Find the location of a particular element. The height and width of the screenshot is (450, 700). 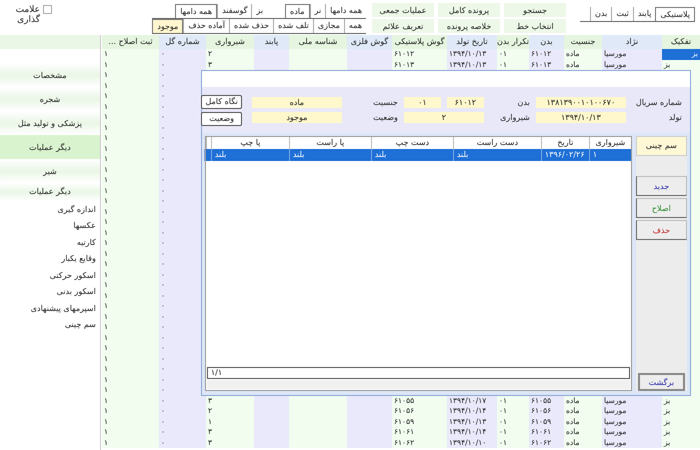

back-button: برگشت is located at coordinates (661, 382).